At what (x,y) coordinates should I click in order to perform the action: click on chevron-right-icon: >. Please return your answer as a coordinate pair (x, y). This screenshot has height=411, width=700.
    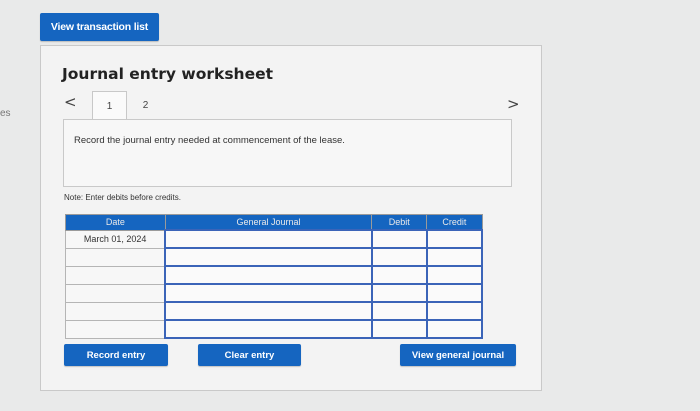
    Looking at the image, I should click on (513, 104).